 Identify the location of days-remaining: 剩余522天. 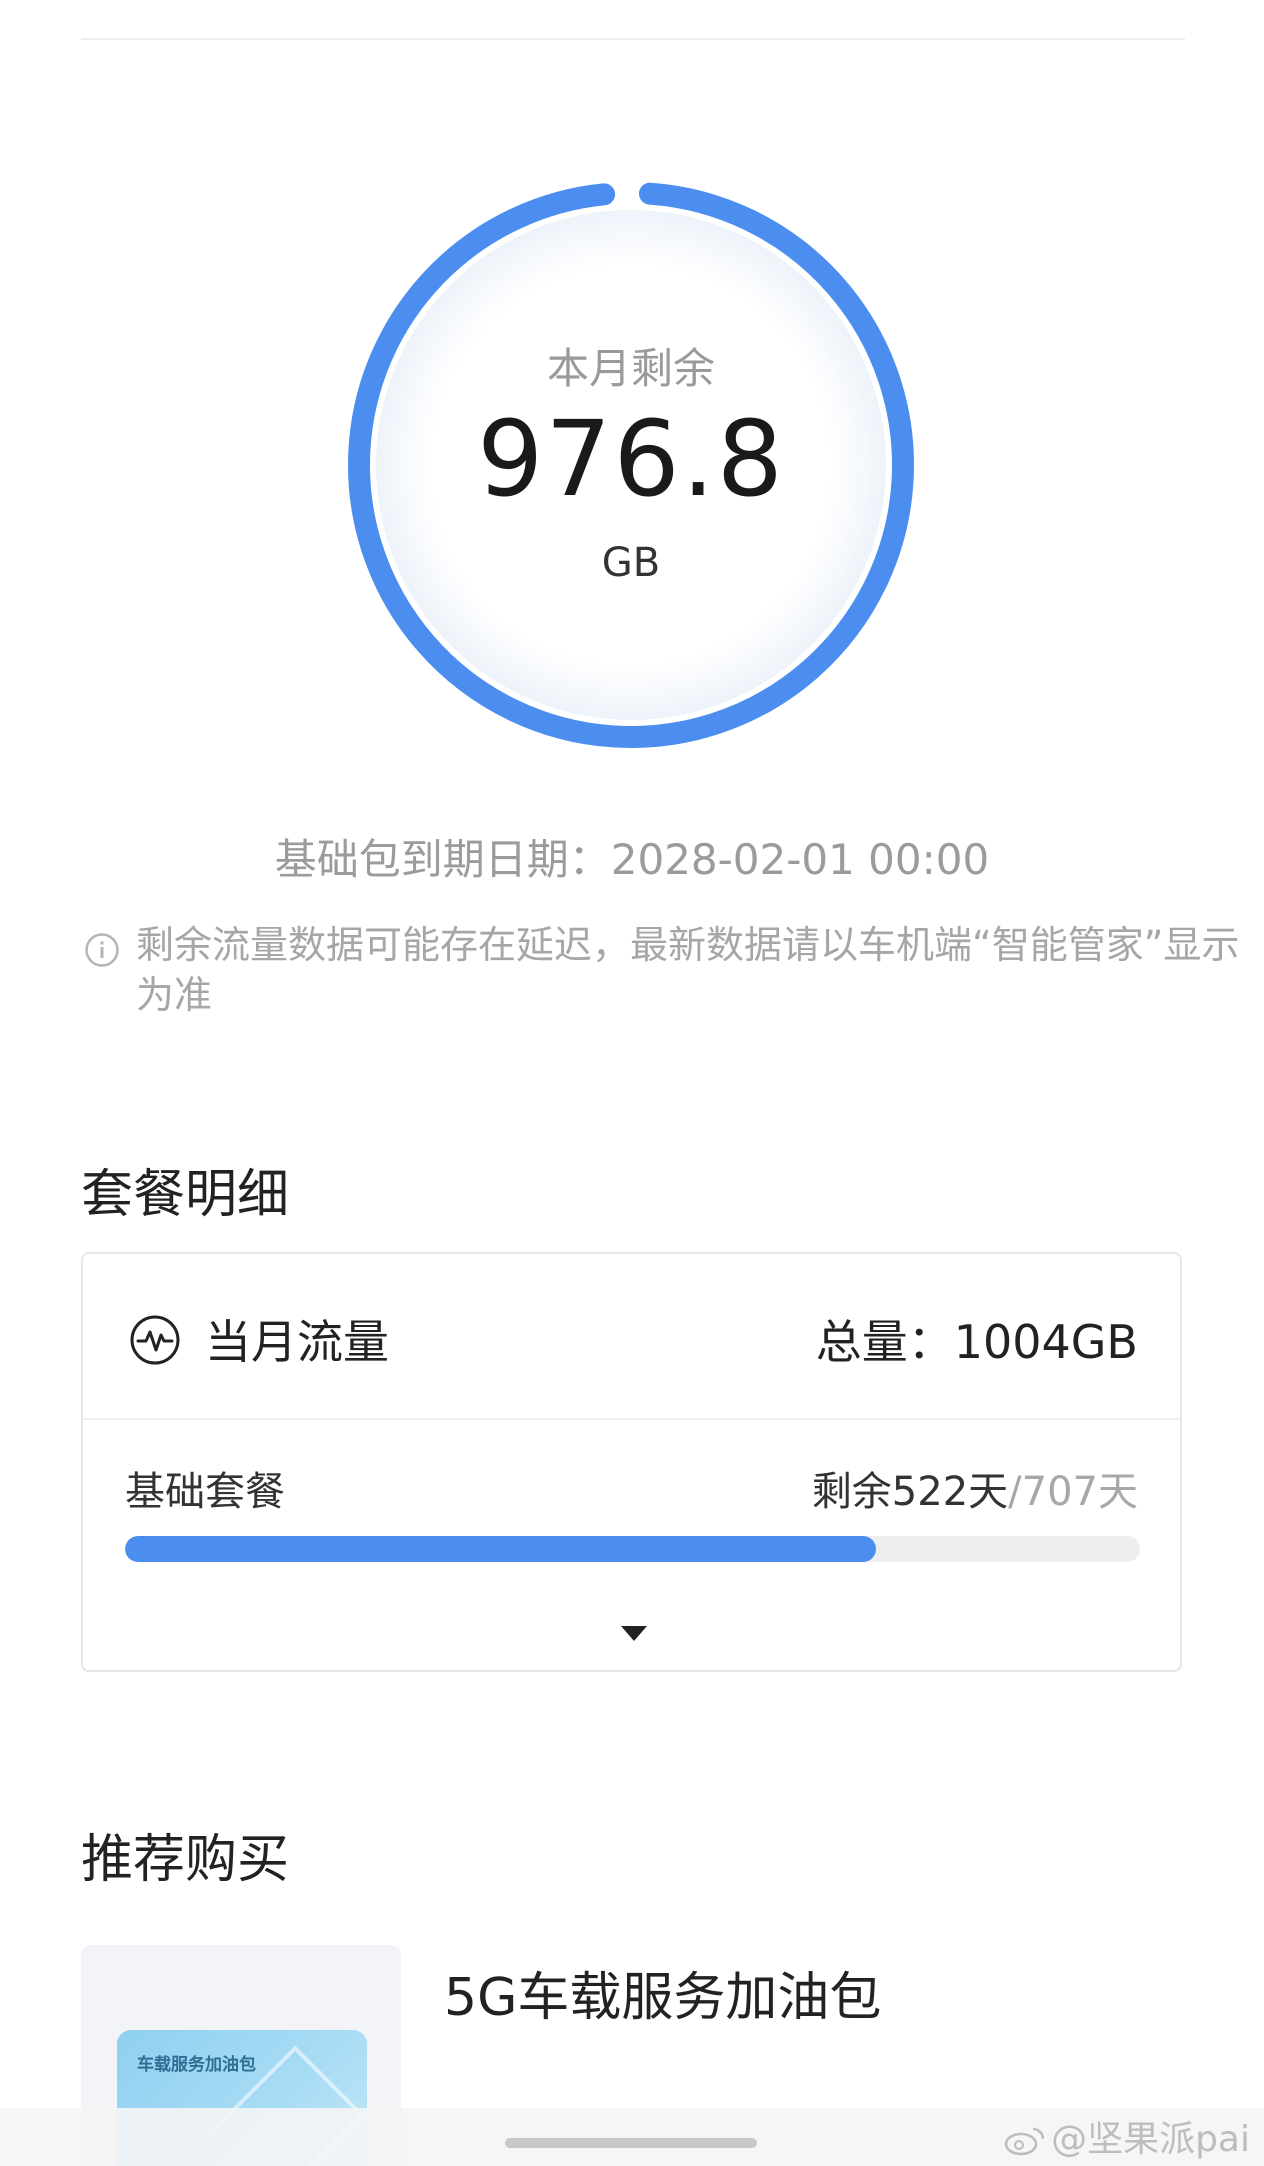
(910, 1492).